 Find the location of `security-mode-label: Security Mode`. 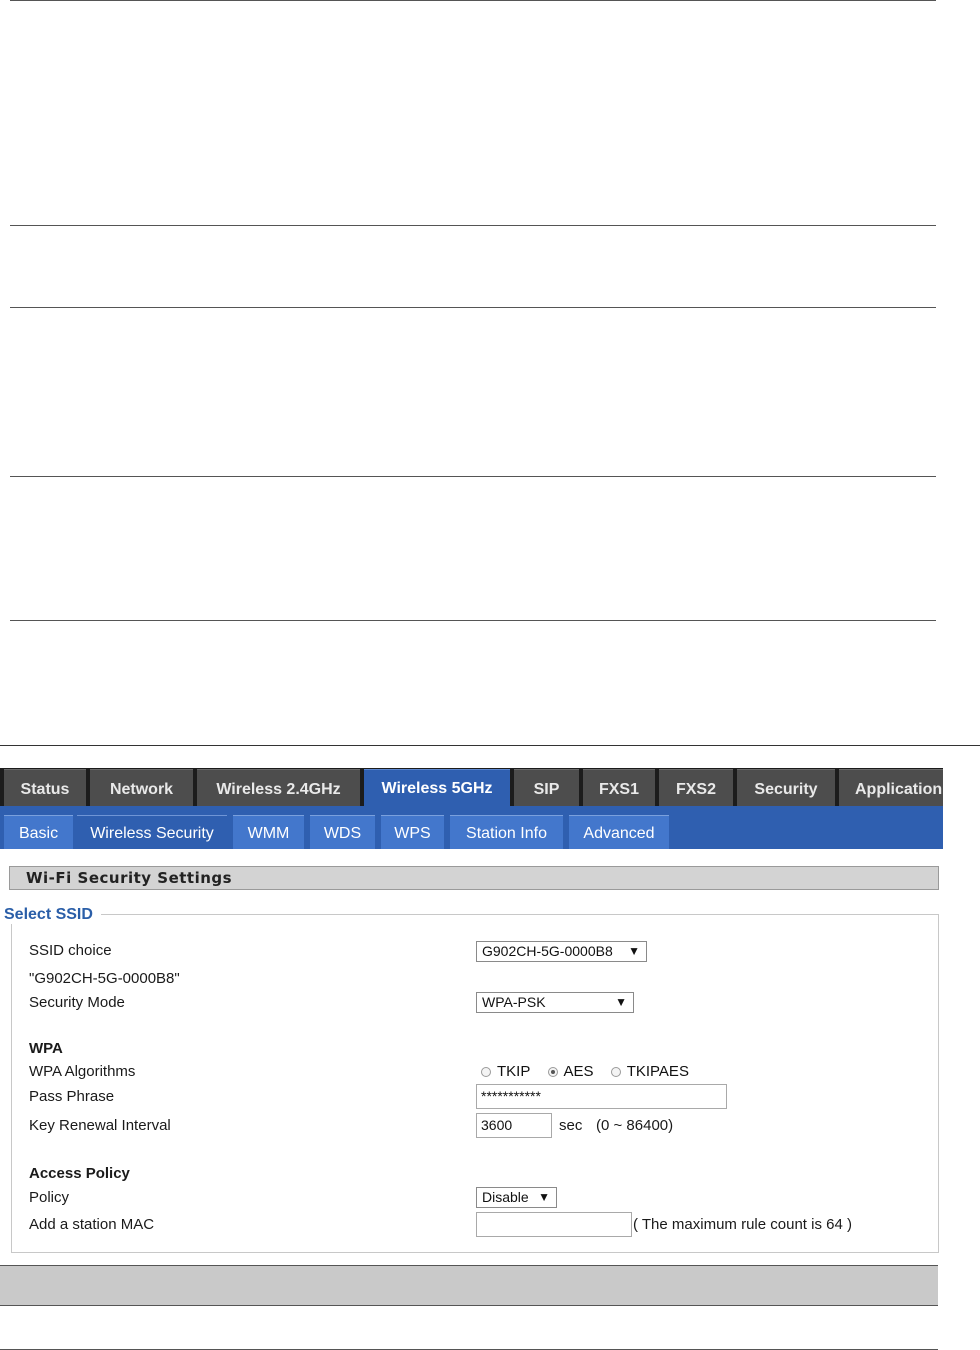

security-mode-label: Security Mode is located at coordinates (77, 1002).